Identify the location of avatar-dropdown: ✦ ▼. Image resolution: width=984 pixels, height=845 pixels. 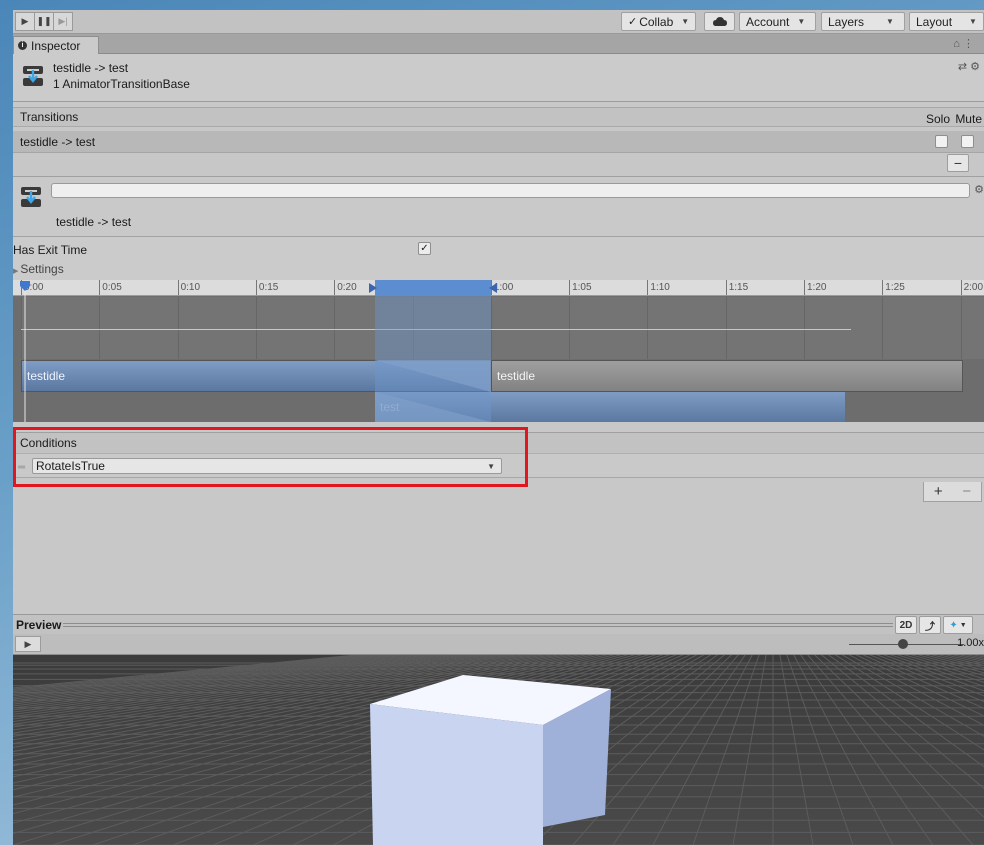
(958, 625).